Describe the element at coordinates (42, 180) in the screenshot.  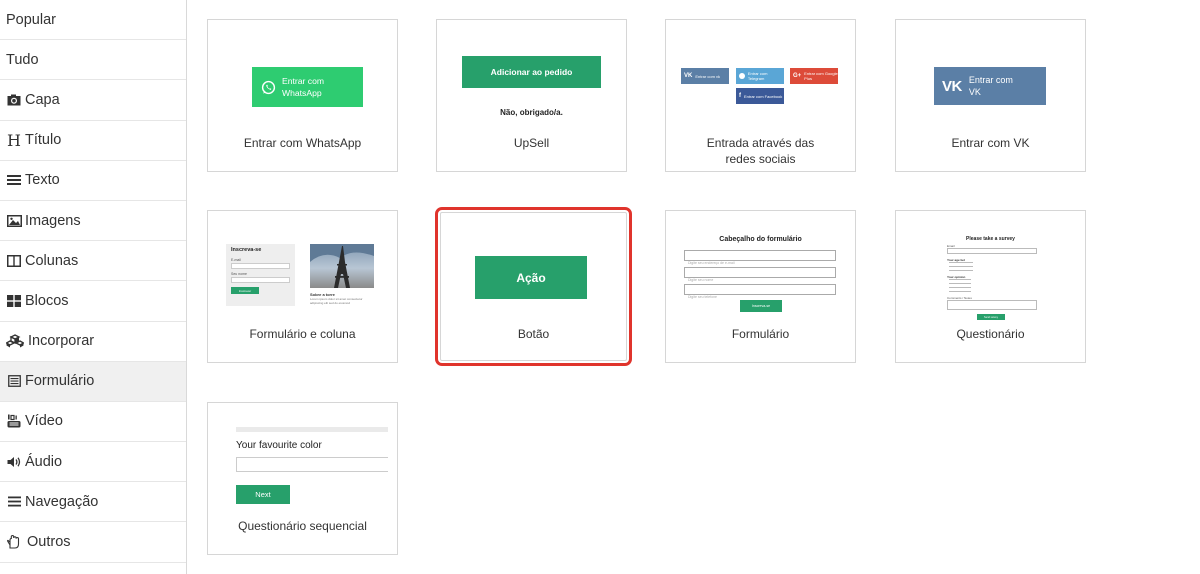
I see `sidebar-item-label: Texto` at that location.